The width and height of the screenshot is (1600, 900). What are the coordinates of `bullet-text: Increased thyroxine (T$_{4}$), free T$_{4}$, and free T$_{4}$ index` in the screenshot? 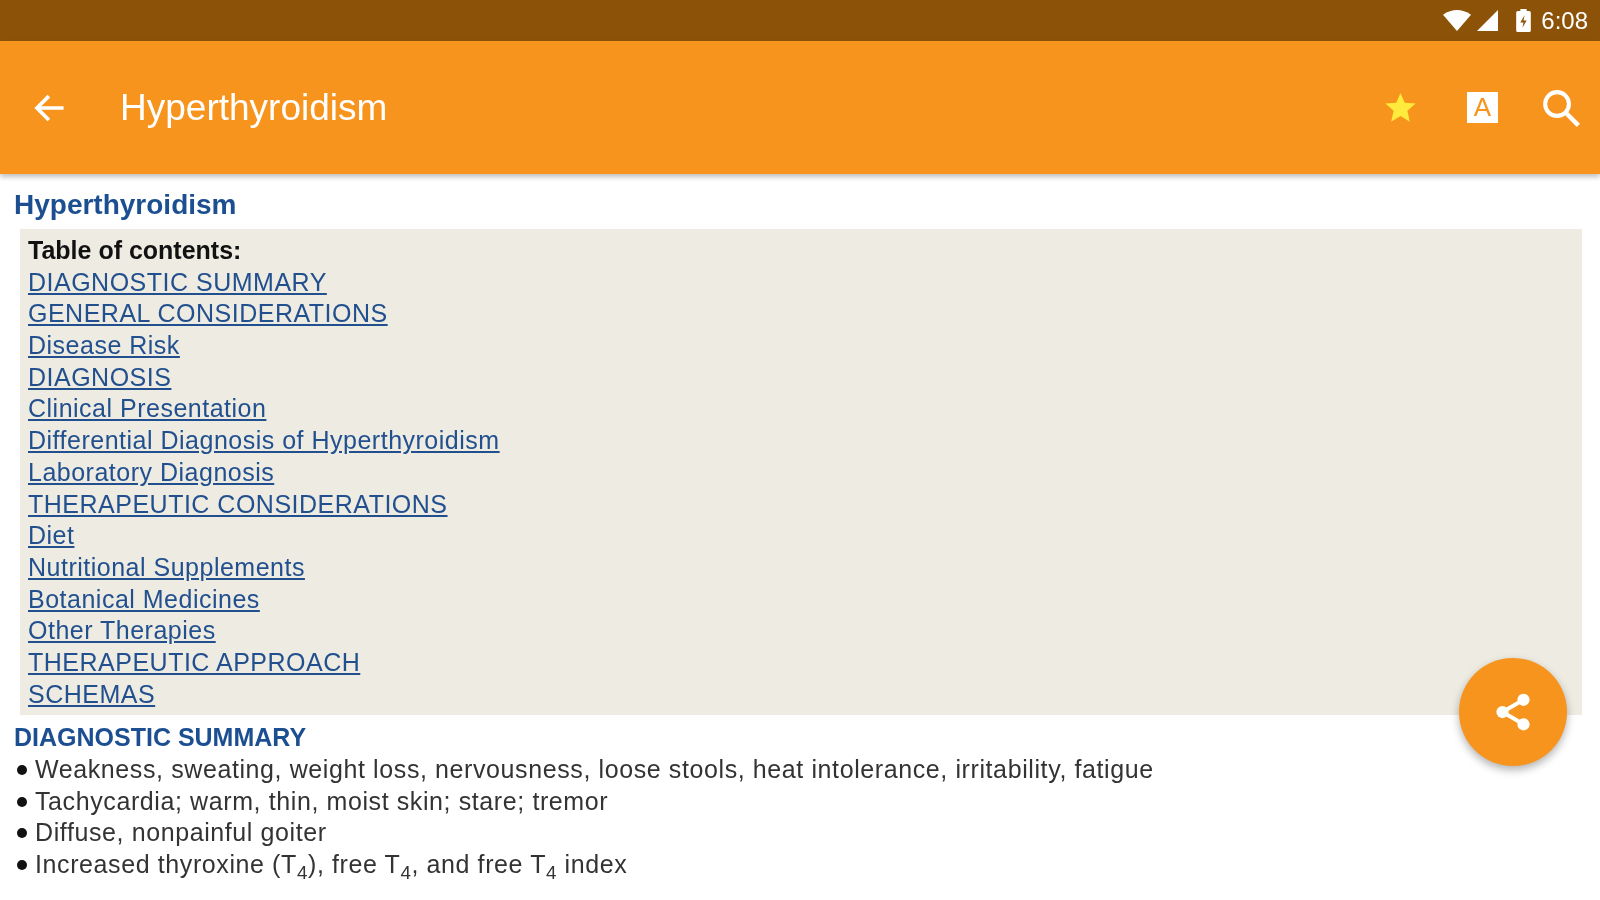 It's located at (331, 865).